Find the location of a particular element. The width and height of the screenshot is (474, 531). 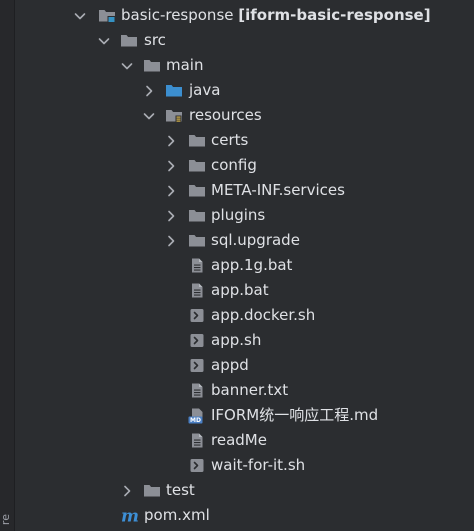

tree-node-plugins: plugins is located at coordinates (237, 215).